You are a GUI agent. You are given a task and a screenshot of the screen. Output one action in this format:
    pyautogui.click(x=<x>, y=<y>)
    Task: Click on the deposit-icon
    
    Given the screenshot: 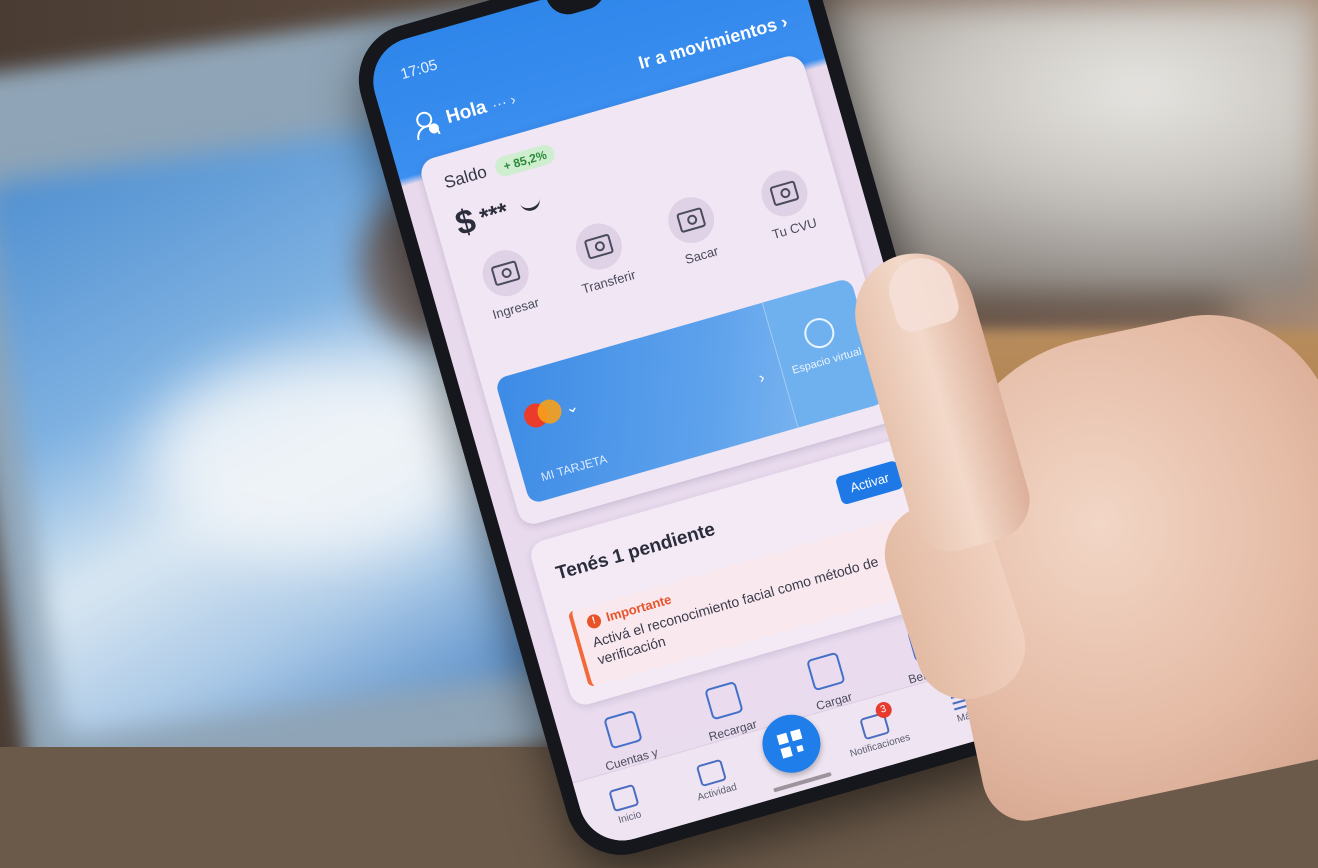 What is the action you would take?
    pyautogui.click(x=506, y=273)
    